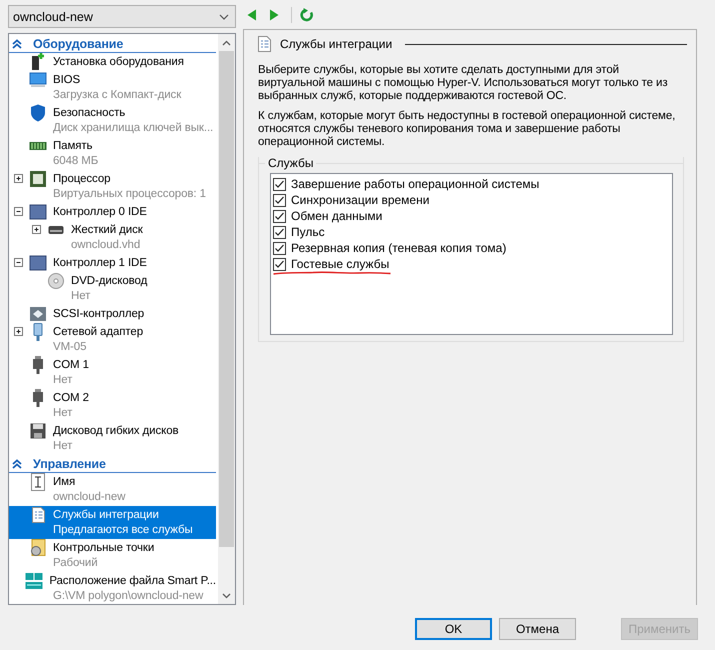 The height and width of the screenshot is (650, 715). Describe the element at coordinates (112, 339) in the screenshot. I see `tree-item: Сетевой адаптер VM-05` at that location.